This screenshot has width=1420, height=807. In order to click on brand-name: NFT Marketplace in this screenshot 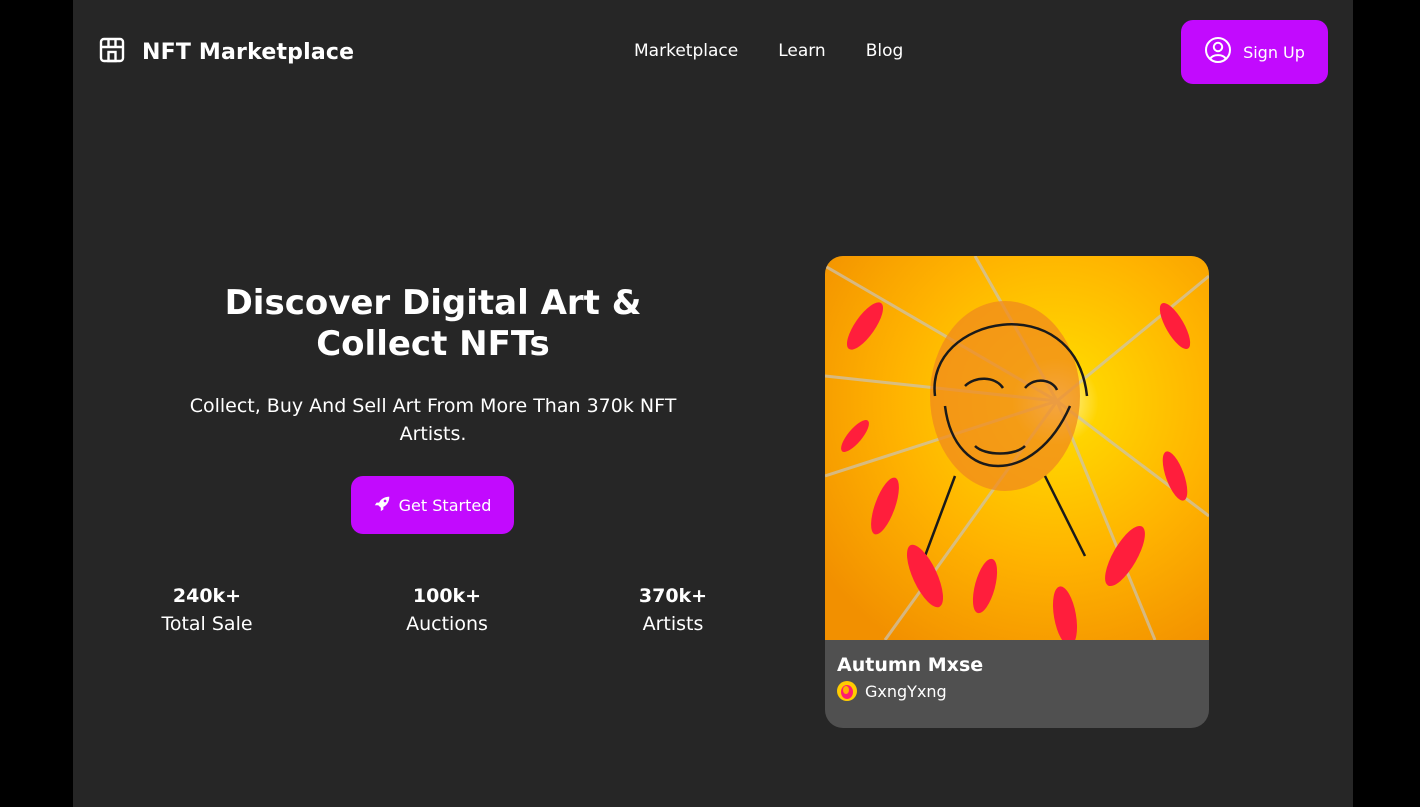, I will do `click(248, 52)`.